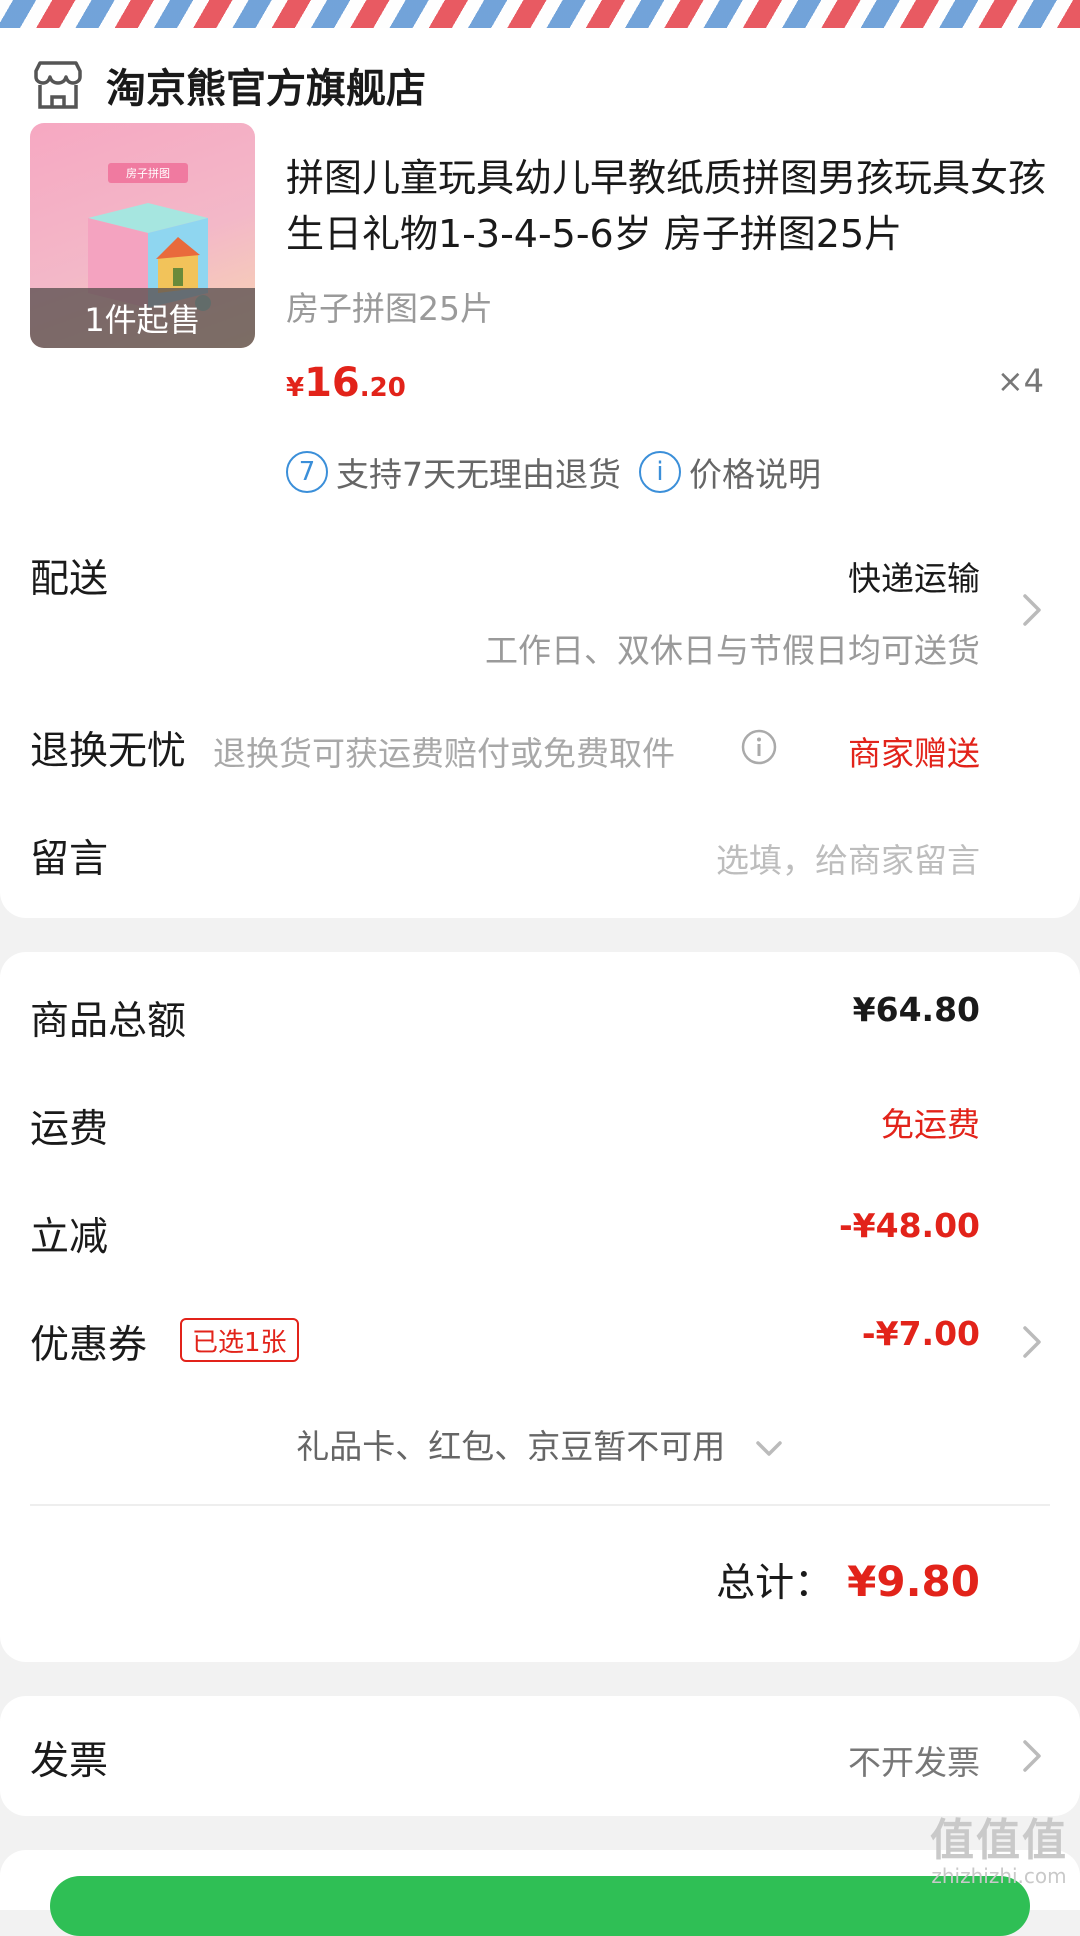 Image resolution: width=1080 pixels, height=1936 pixels. I want to click on info-icon: i, so click(660, 472).